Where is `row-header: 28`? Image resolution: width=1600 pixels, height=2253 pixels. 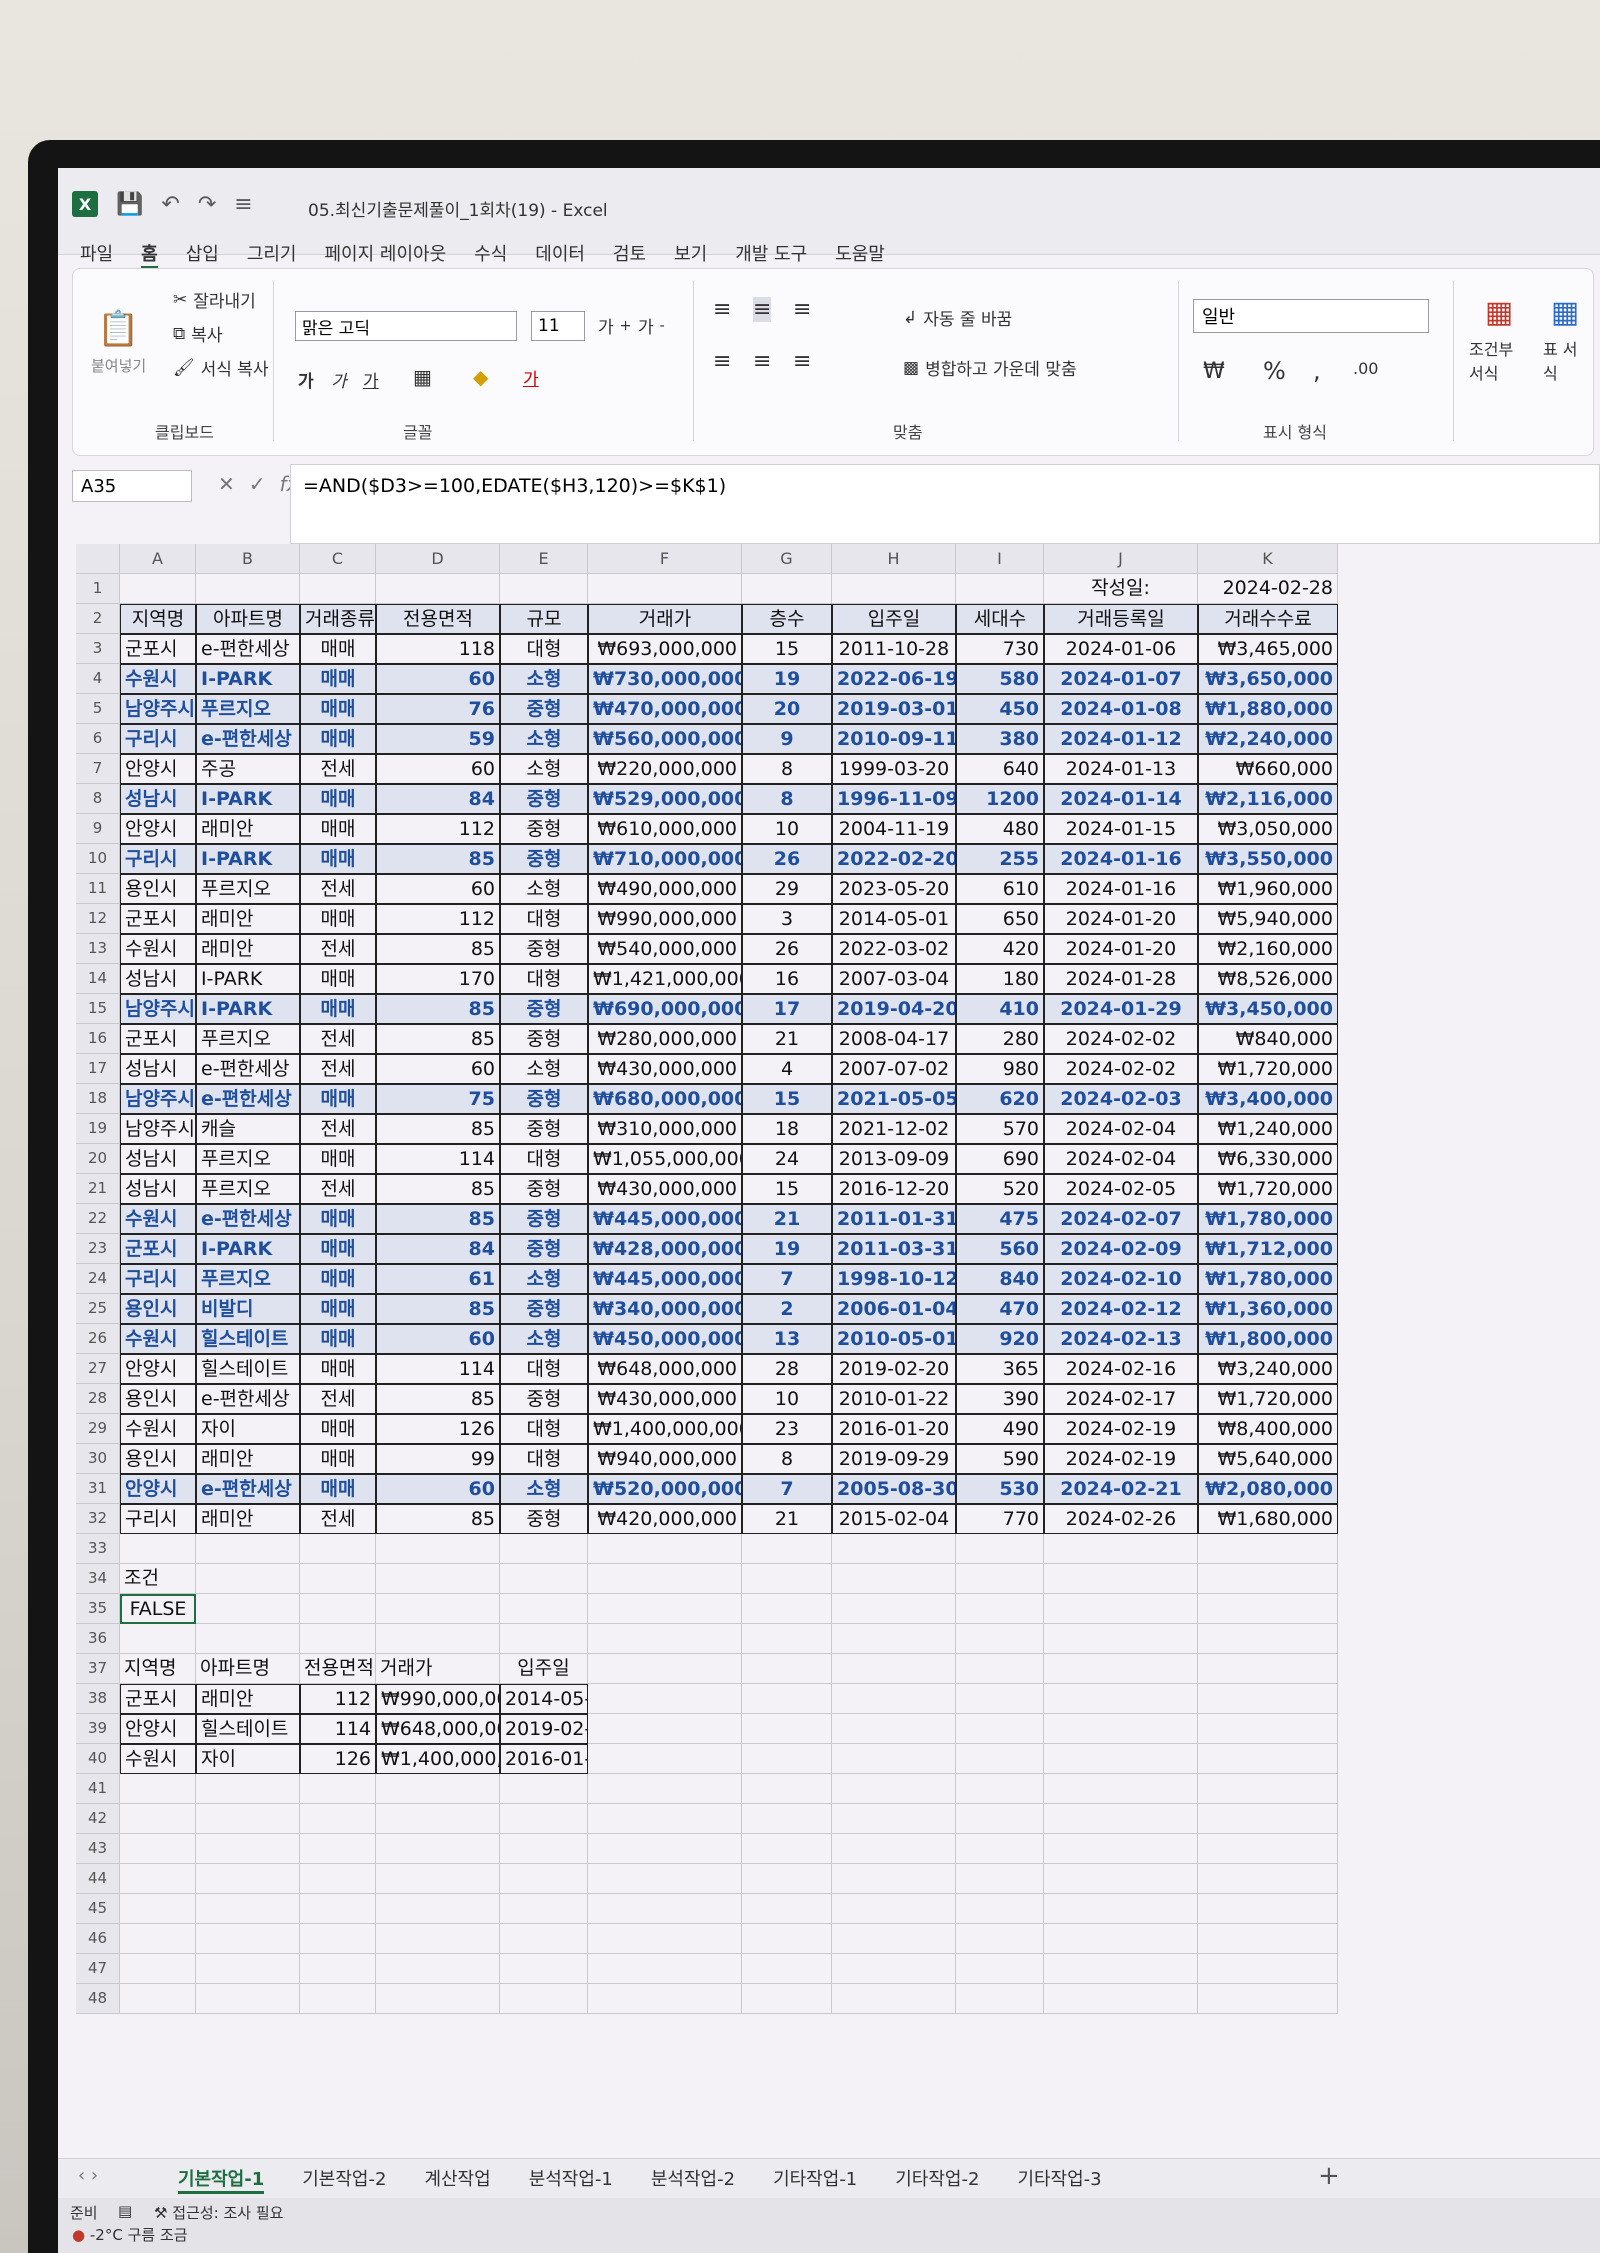
row-header: 28 is located at coordinates (98, 1399).